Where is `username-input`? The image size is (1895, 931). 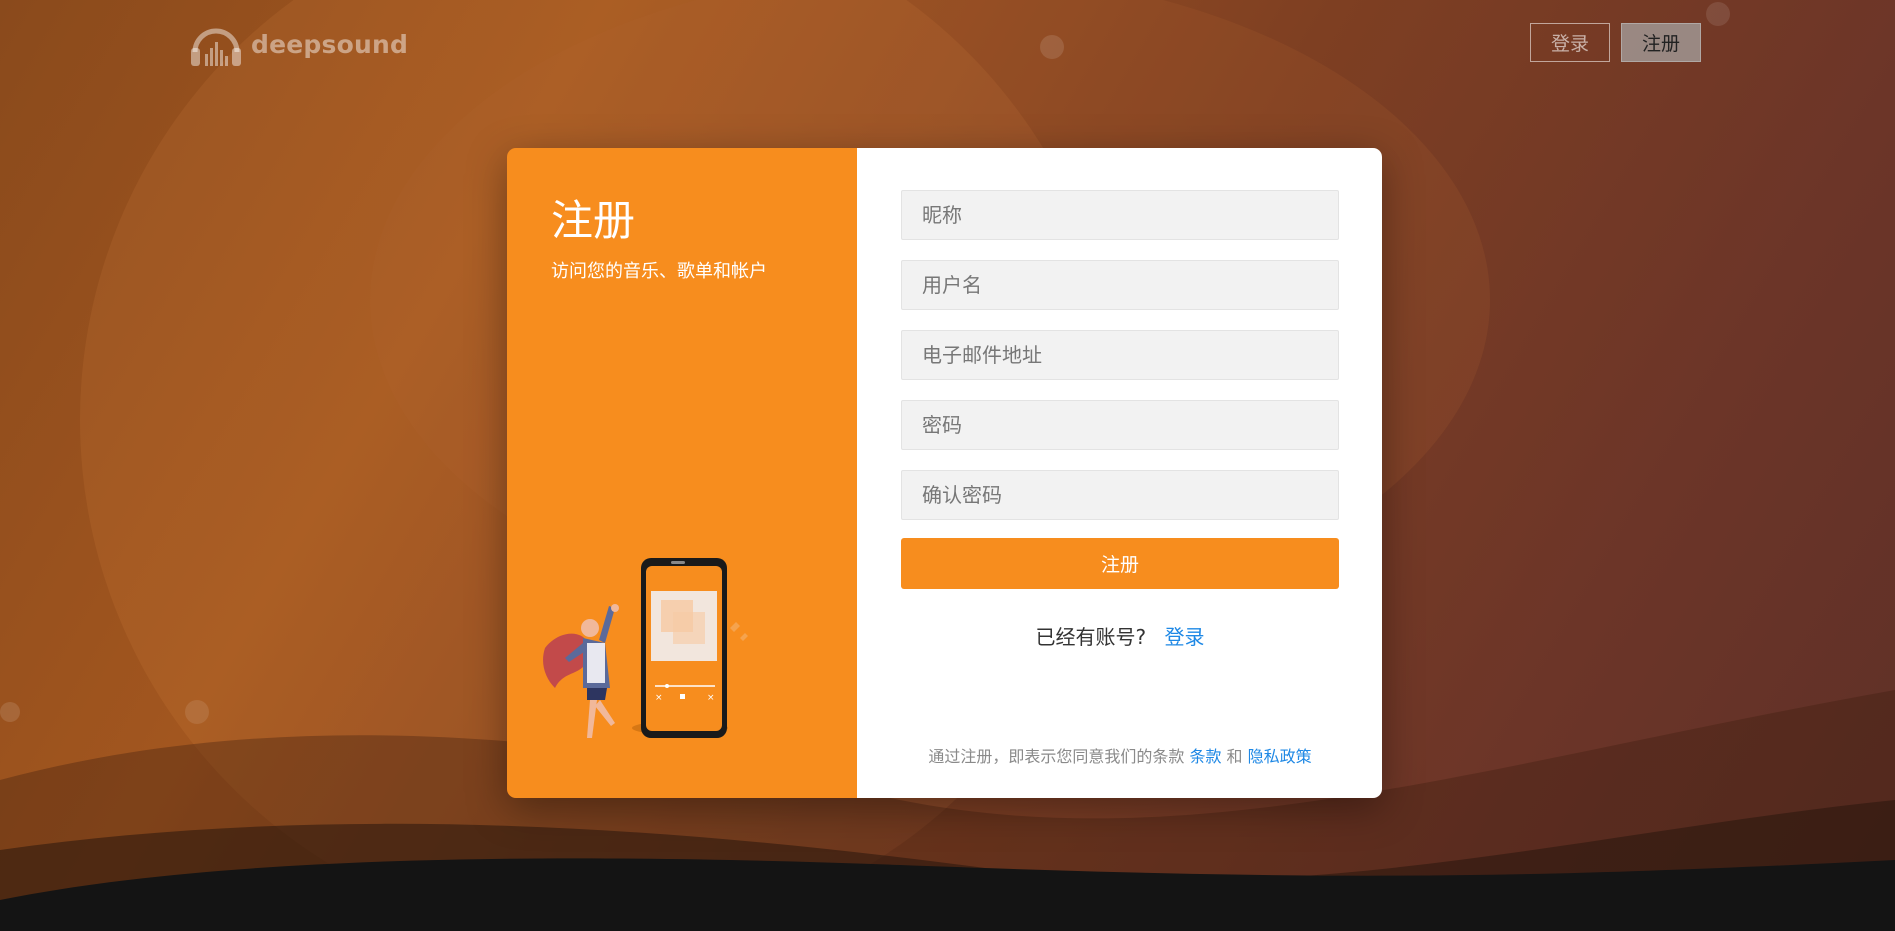 username-input is located at coordinates (1120, 285).